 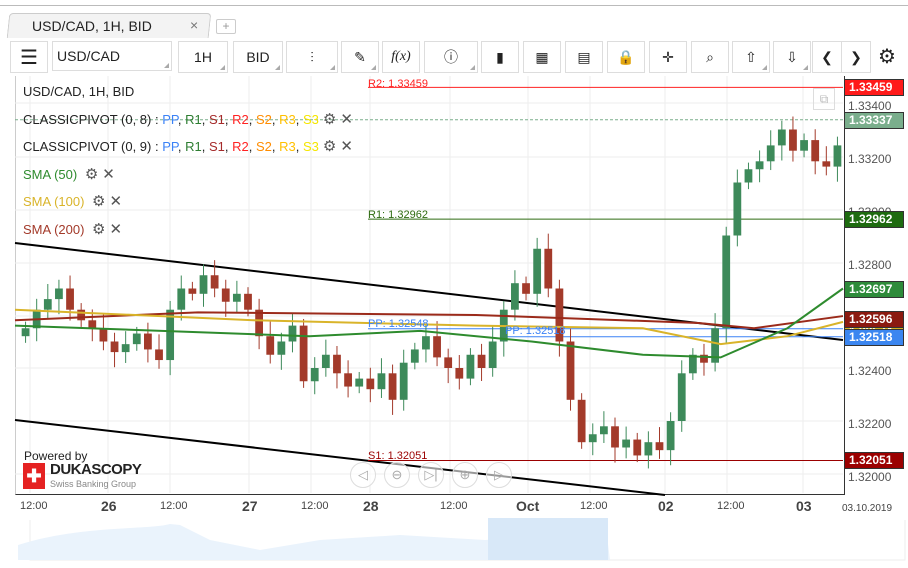 I want to click on pivot-part-pp: PP, so click(x=170, y=119).